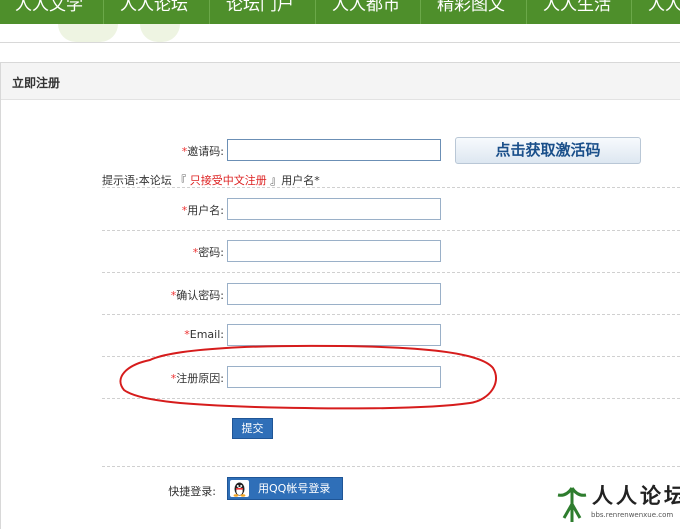  I want to click on watermark-url: bbs.renrenwenxue.com, so click(632, 515).